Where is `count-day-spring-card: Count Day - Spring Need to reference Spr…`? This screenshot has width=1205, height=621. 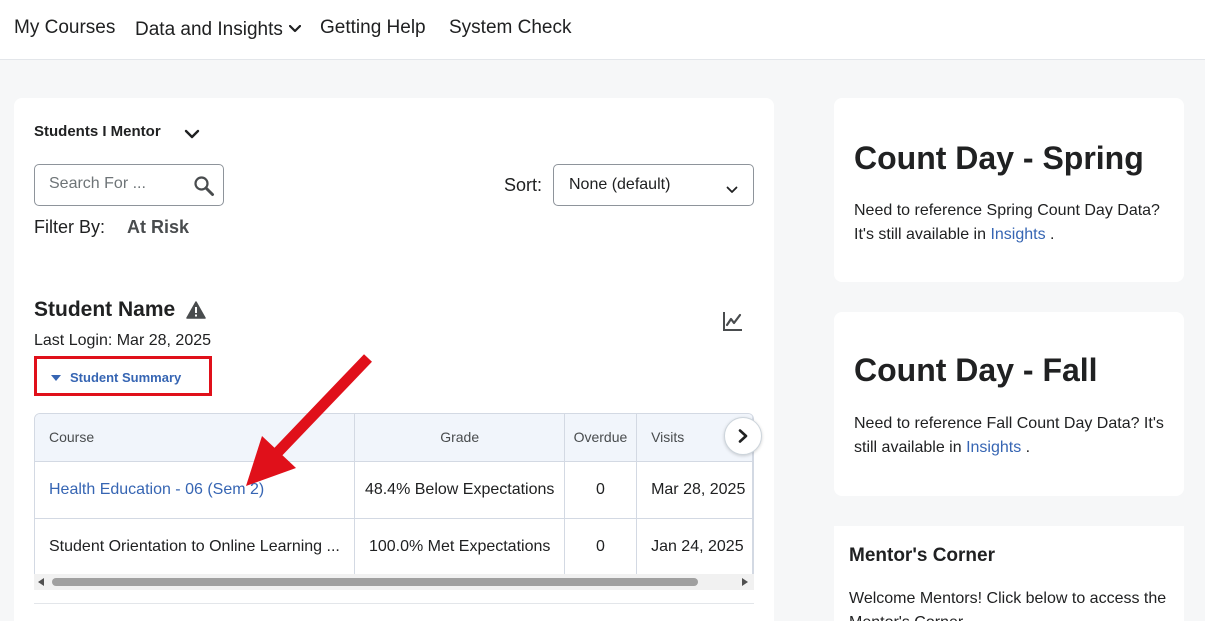
count-day-spring-card: Count Day - Spring Need to reference Spr… is located at coordinates (1009, 190).